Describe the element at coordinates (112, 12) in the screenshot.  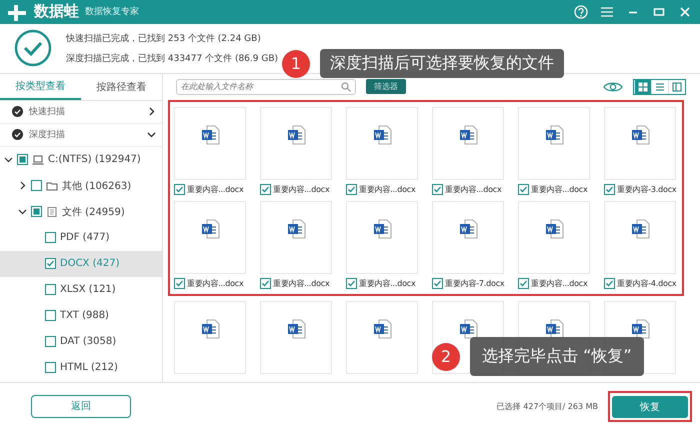
I see `app-subtitle: 数据恢复专家` at that location.